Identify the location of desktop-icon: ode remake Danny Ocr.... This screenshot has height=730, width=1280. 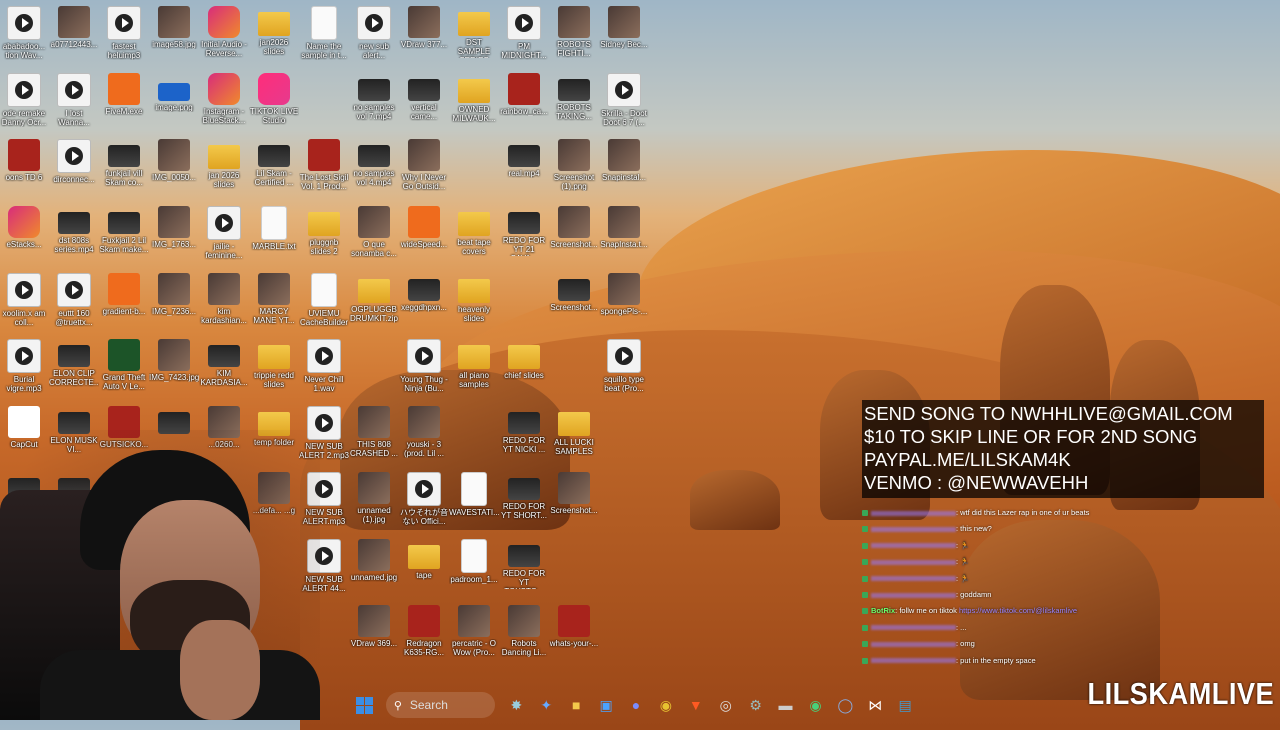
(24, 102).